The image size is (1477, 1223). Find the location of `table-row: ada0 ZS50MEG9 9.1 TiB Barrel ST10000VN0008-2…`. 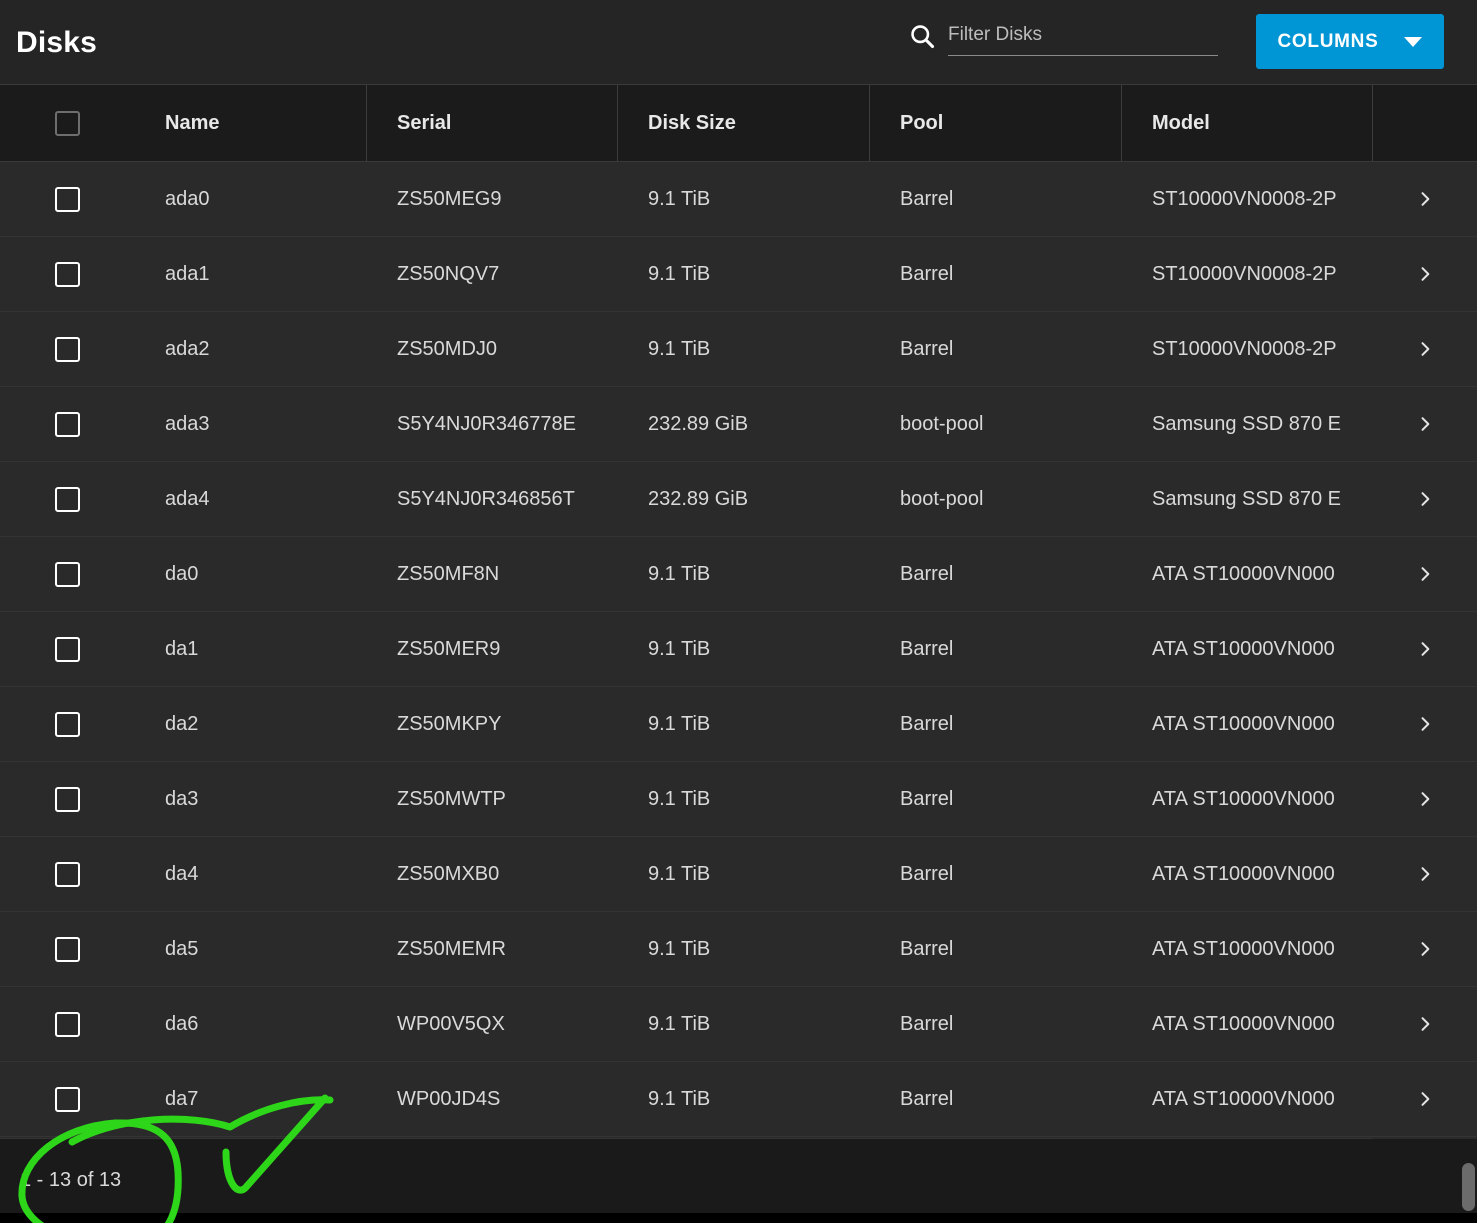

table-row: ada0 ZS50MEG9 9.1 TiB Barrel ST10000VN0008-2… is located at coordinates (738, 199).